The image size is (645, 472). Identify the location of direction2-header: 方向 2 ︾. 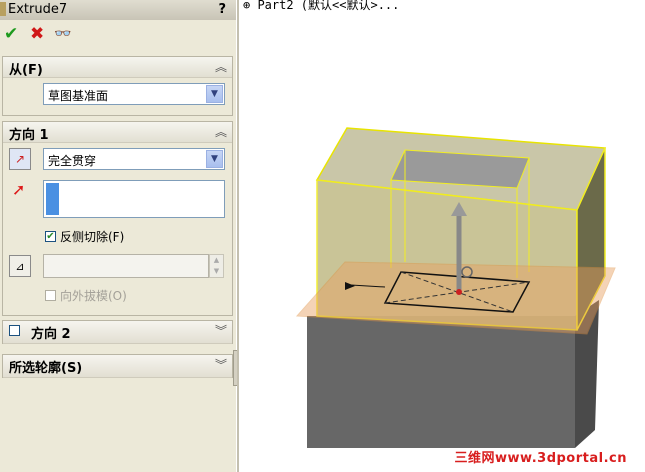
(117, 332).